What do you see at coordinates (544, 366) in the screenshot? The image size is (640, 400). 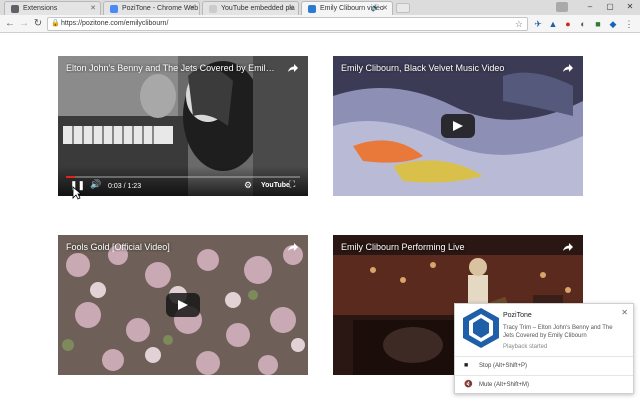 I see `stop-action-button: ■ Stop (Alt+Shift+P)` at bounding box center [544, 366].